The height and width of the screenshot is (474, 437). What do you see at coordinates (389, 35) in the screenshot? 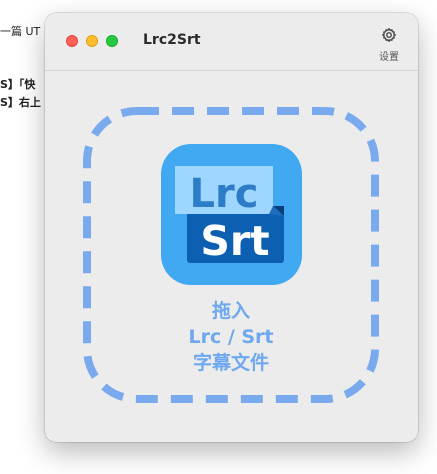
I see `gear-icon` at bounding box center [389, 35].